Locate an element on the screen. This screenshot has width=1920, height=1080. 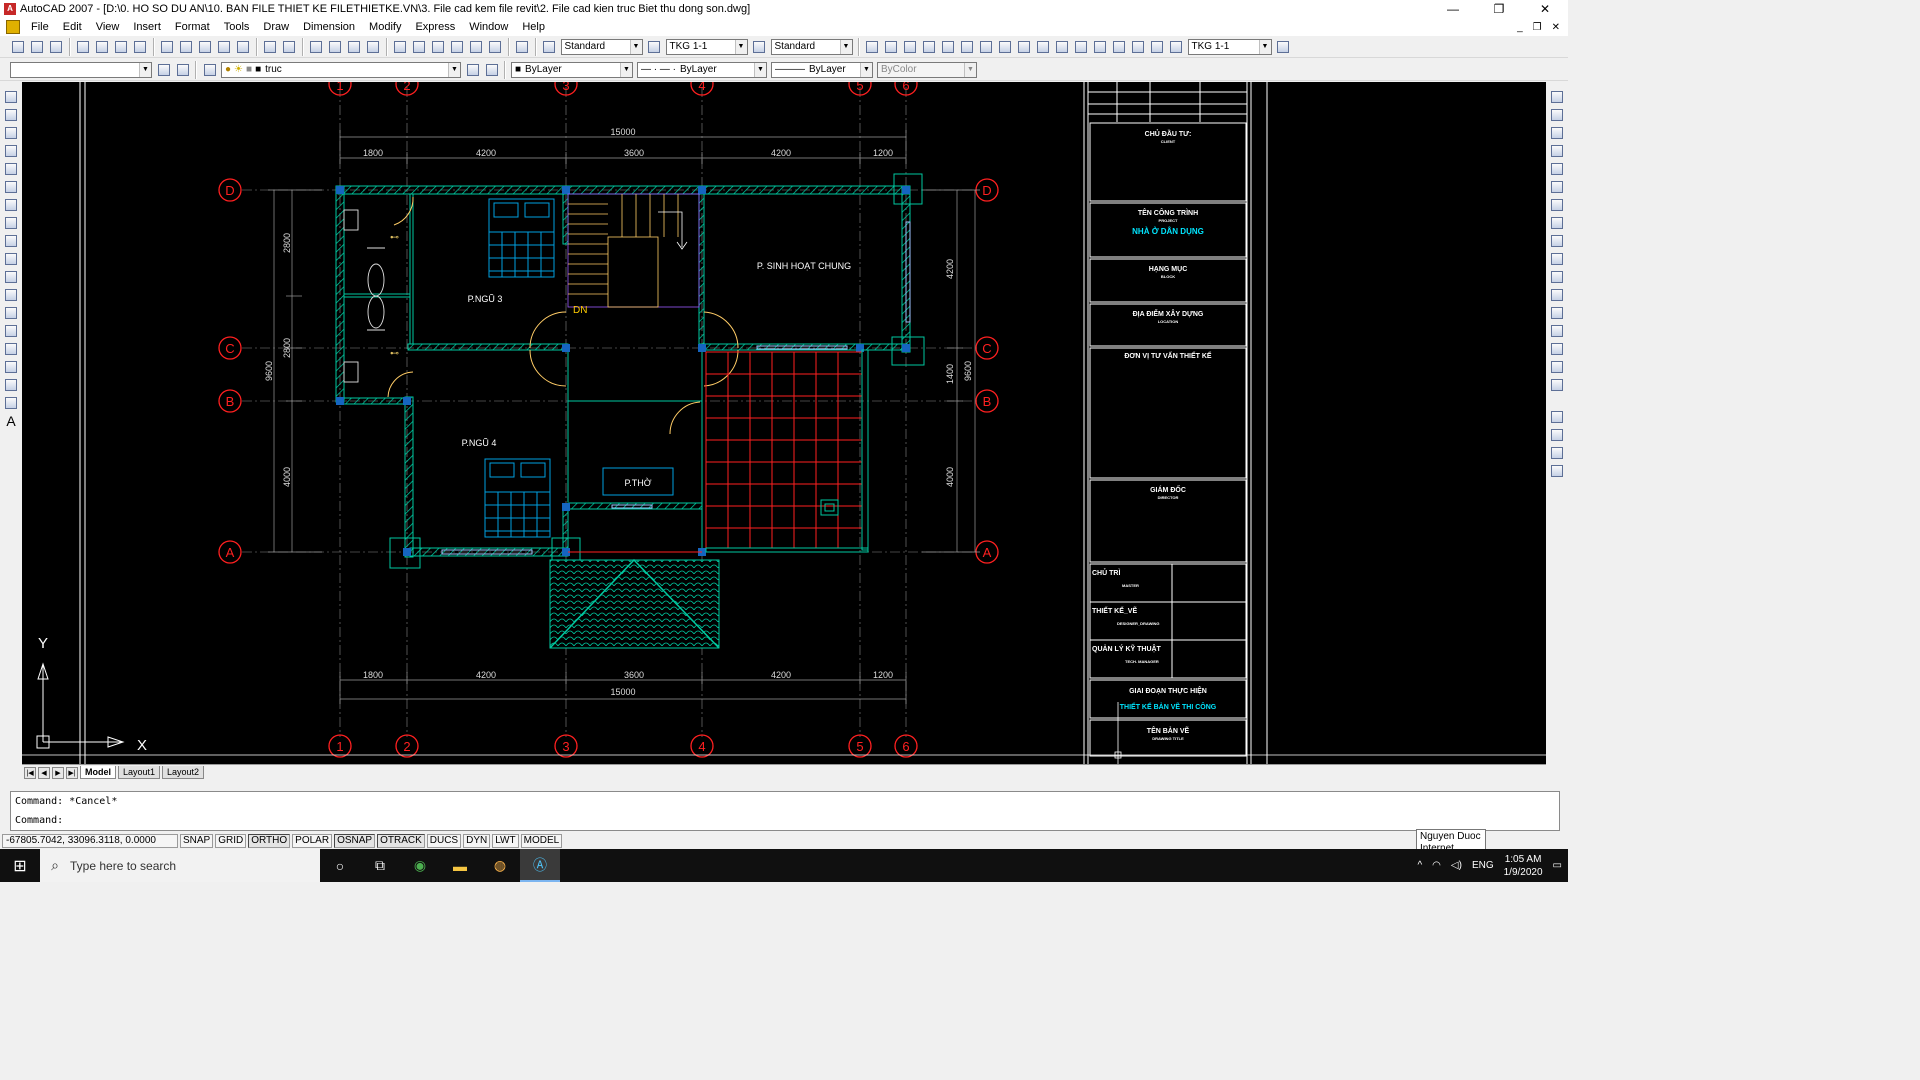
arc-icon is located at coordinates (11, 187).